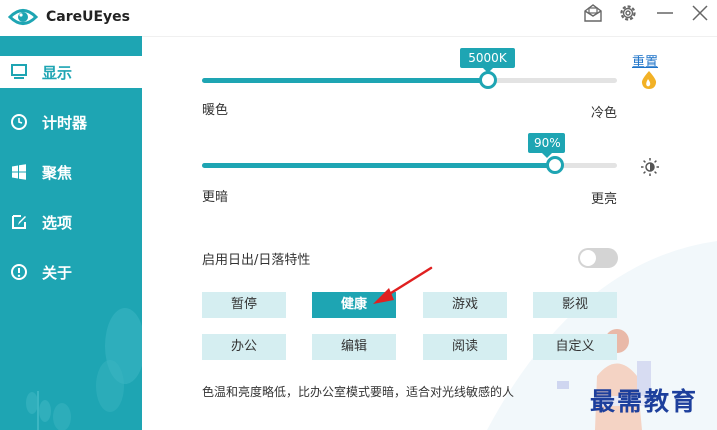 The height and width of the screenshot is (430, 717). I want to click on brightness-sun-icon, so click(650, 167).